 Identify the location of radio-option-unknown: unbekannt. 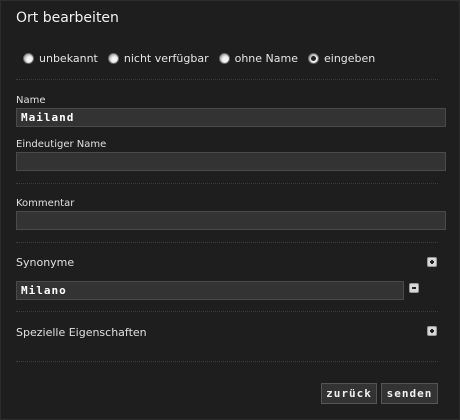
(60, 58).